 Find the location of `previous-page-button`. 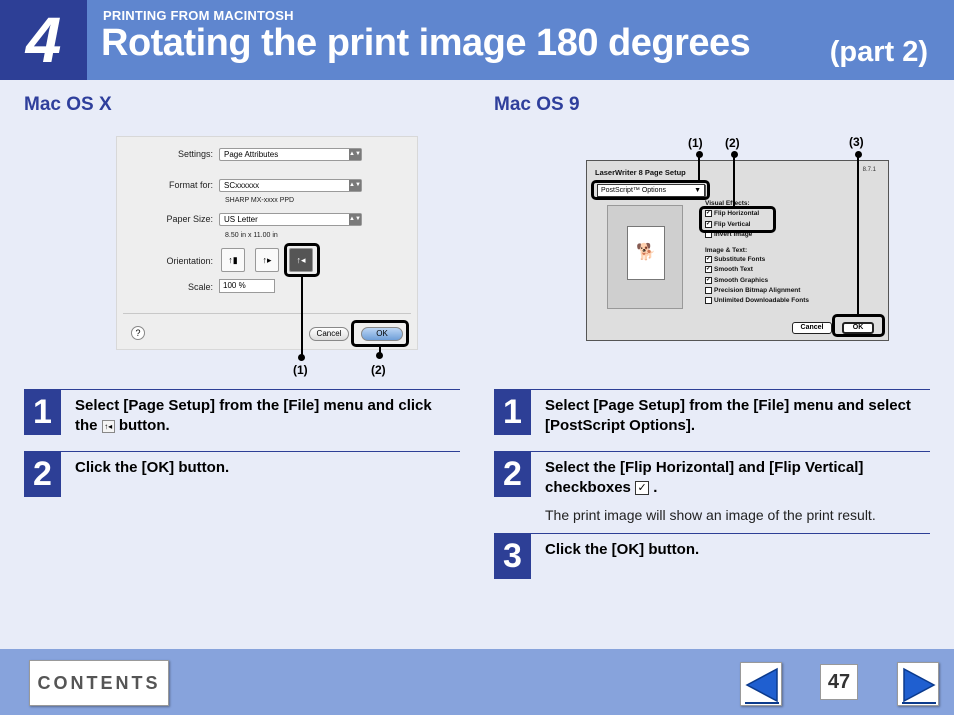

previous-page-button is located at coordinates (761, 684).